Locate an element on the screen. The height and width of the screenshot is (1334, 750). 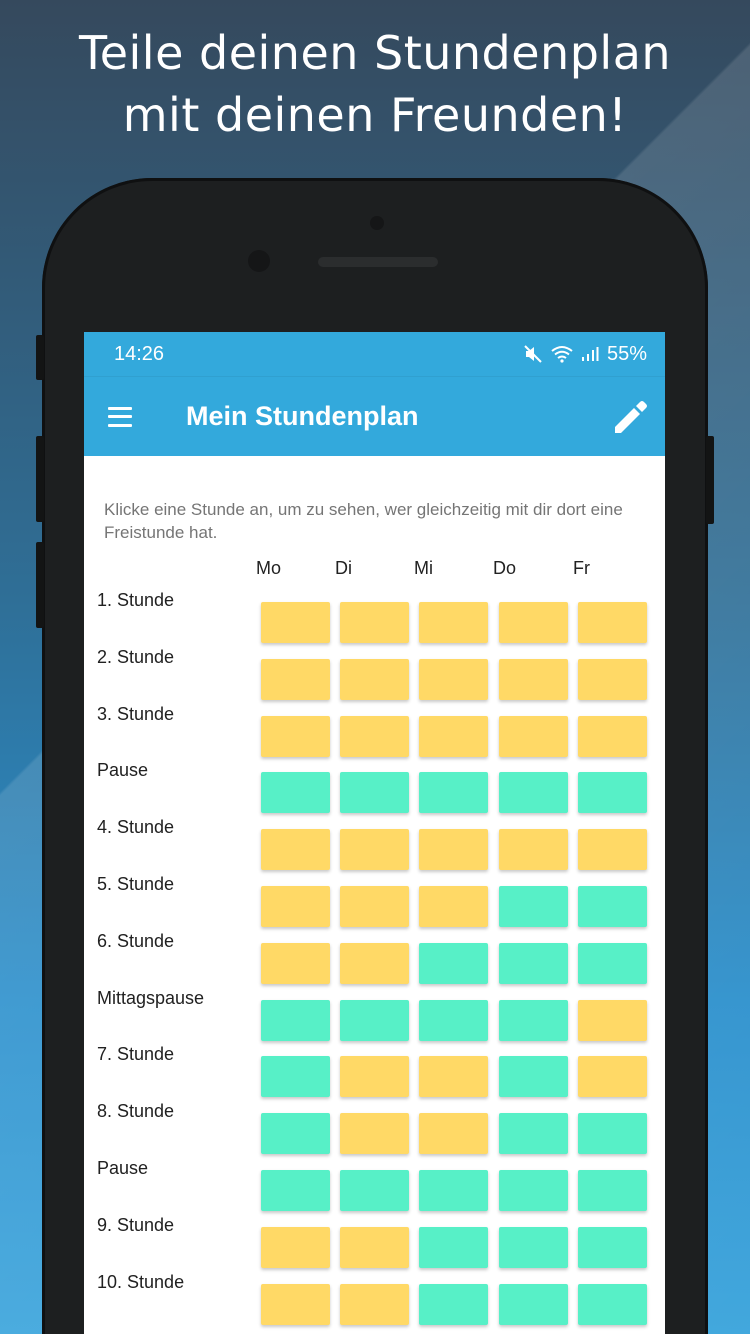
phone-speaker is located at coordinates (378, 262).